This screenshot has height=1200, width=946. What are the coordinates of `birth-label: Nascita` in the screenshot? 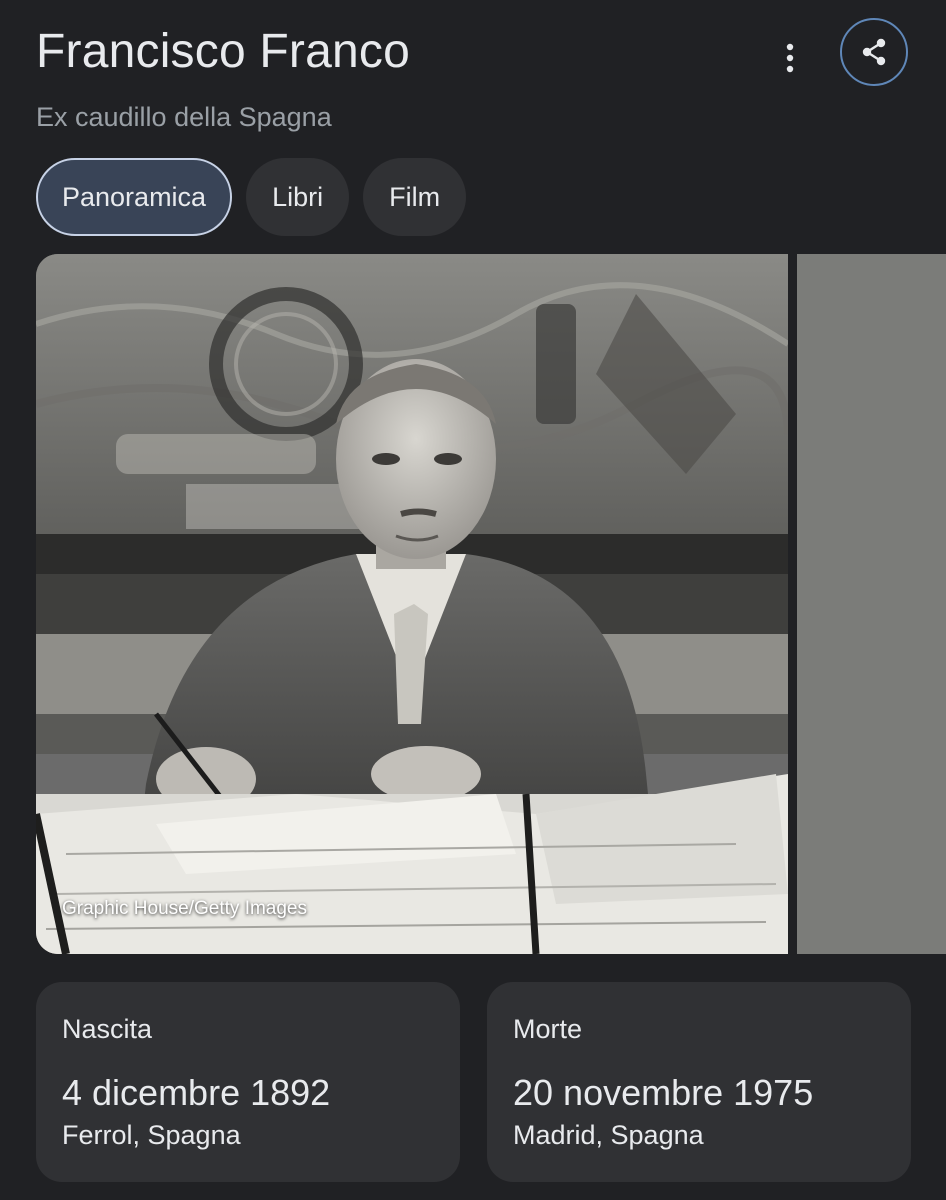 It's located at (107, 1029).